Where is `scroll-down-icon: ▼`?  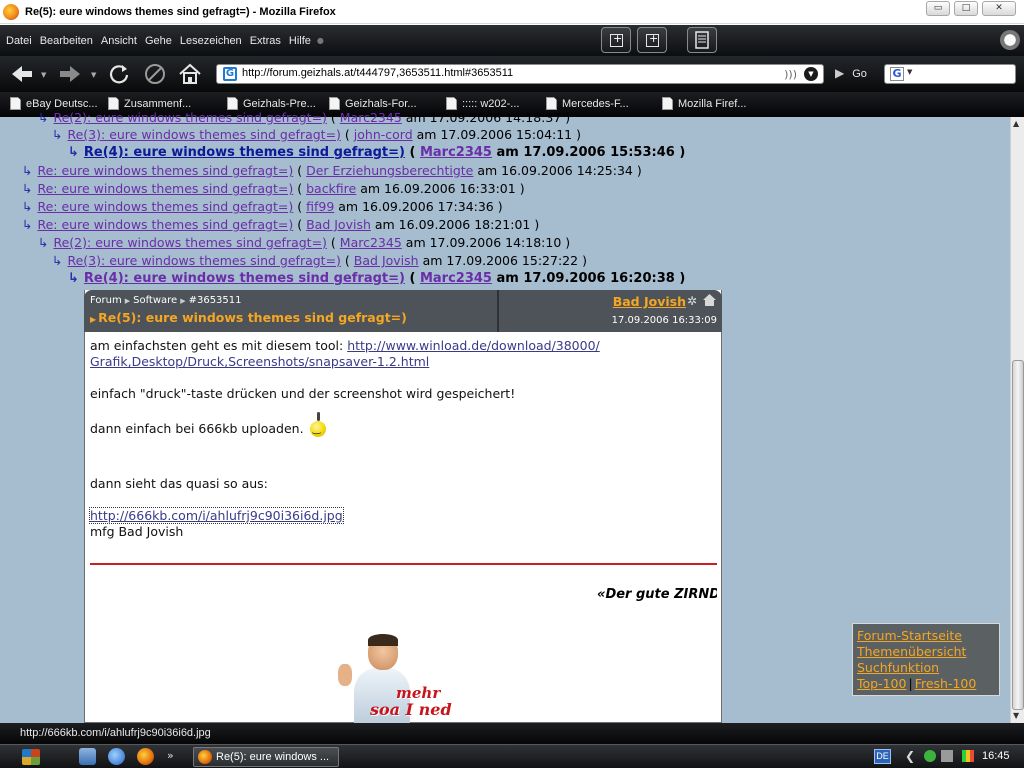 scroll-down-icon: ▼ is located at coordinates (1016, 715).